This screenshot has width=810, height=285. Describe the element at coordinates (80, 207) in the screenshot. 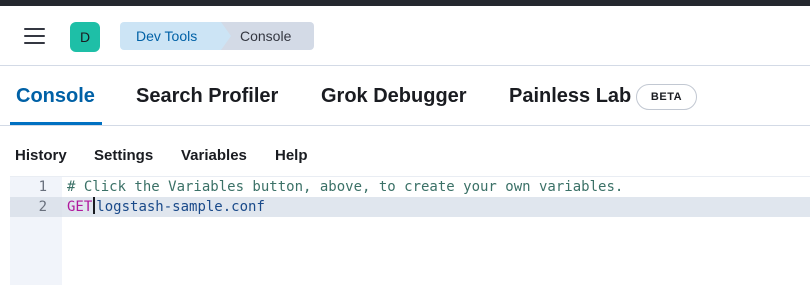

I see `http-method: GET` at that location.